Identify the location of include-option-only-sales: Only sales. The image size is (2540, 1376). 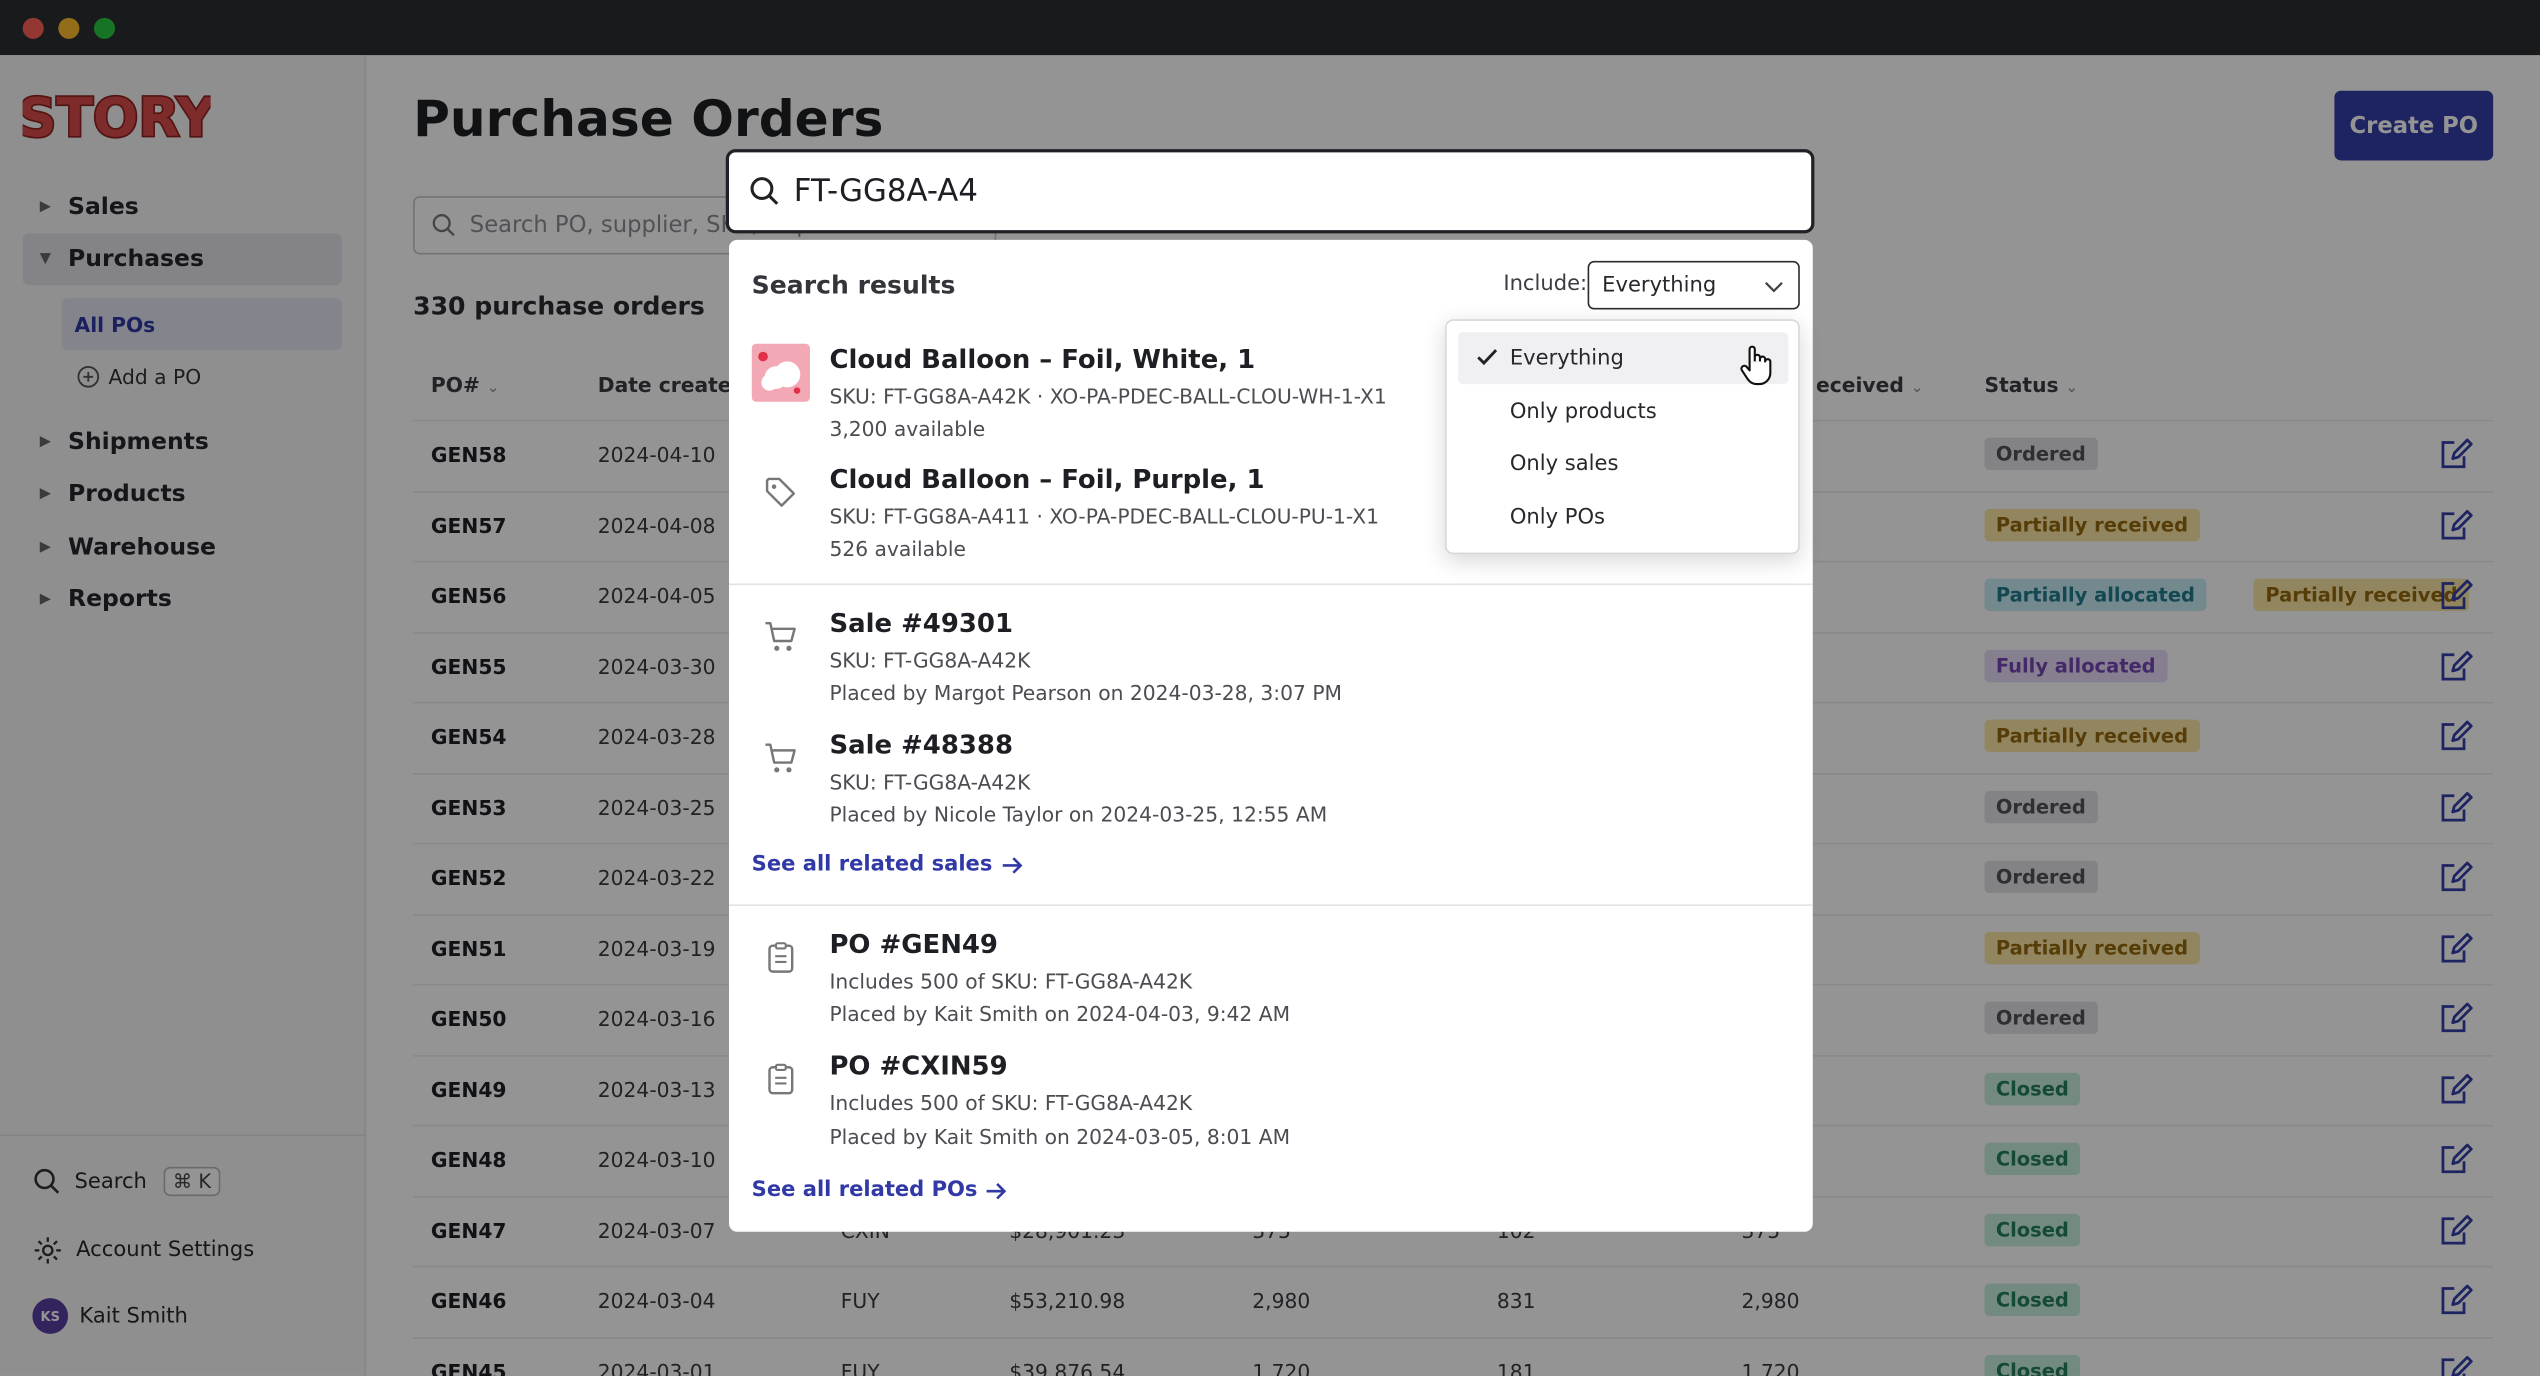
(1623, 464).